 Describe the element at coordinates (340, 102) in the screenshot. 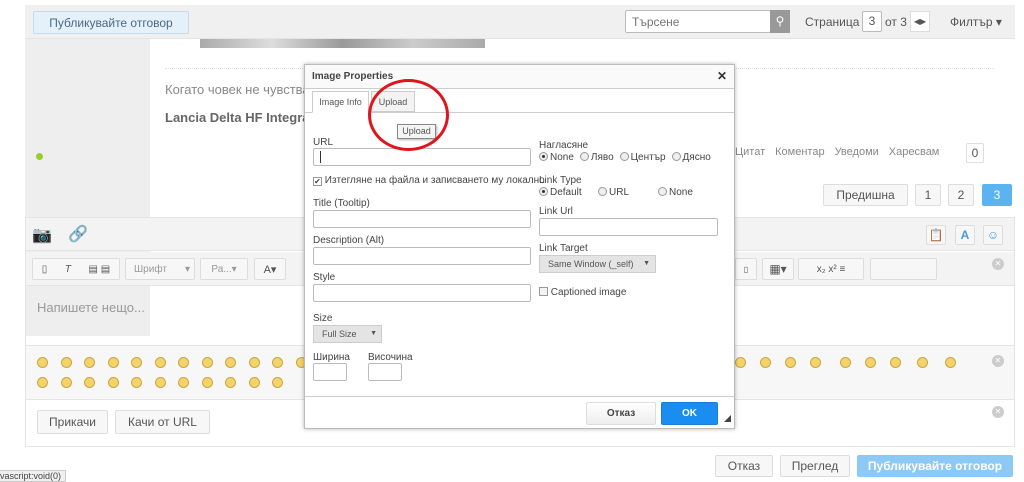

I see `tab-image-info: Image Info` at that location.